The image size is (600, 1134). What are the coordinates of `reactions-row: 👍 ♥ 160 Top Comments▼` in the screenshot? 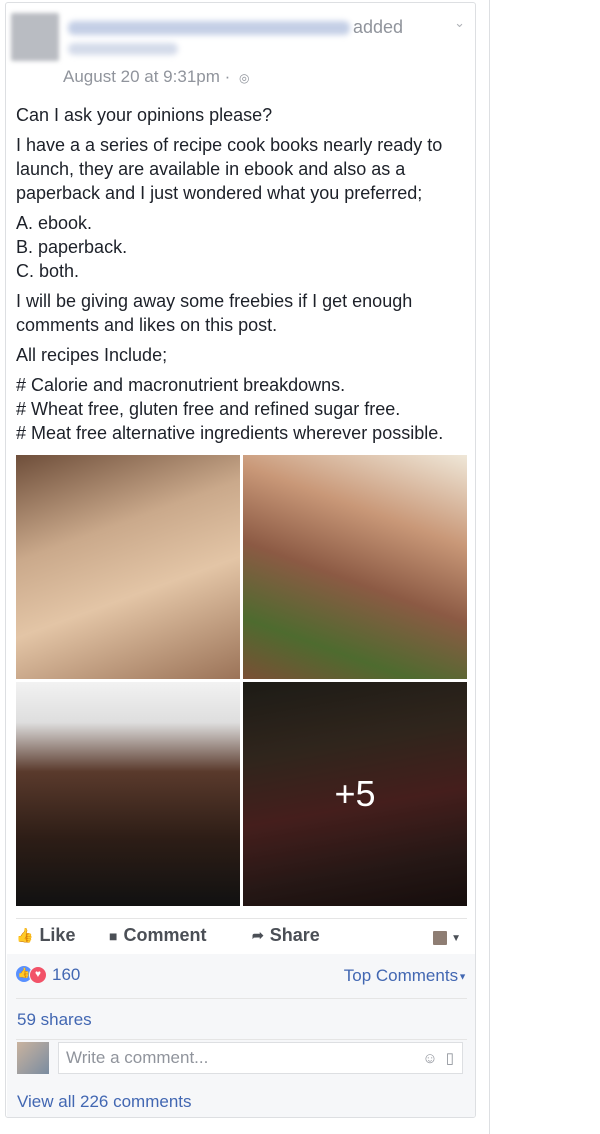 It's located at (241, 976).